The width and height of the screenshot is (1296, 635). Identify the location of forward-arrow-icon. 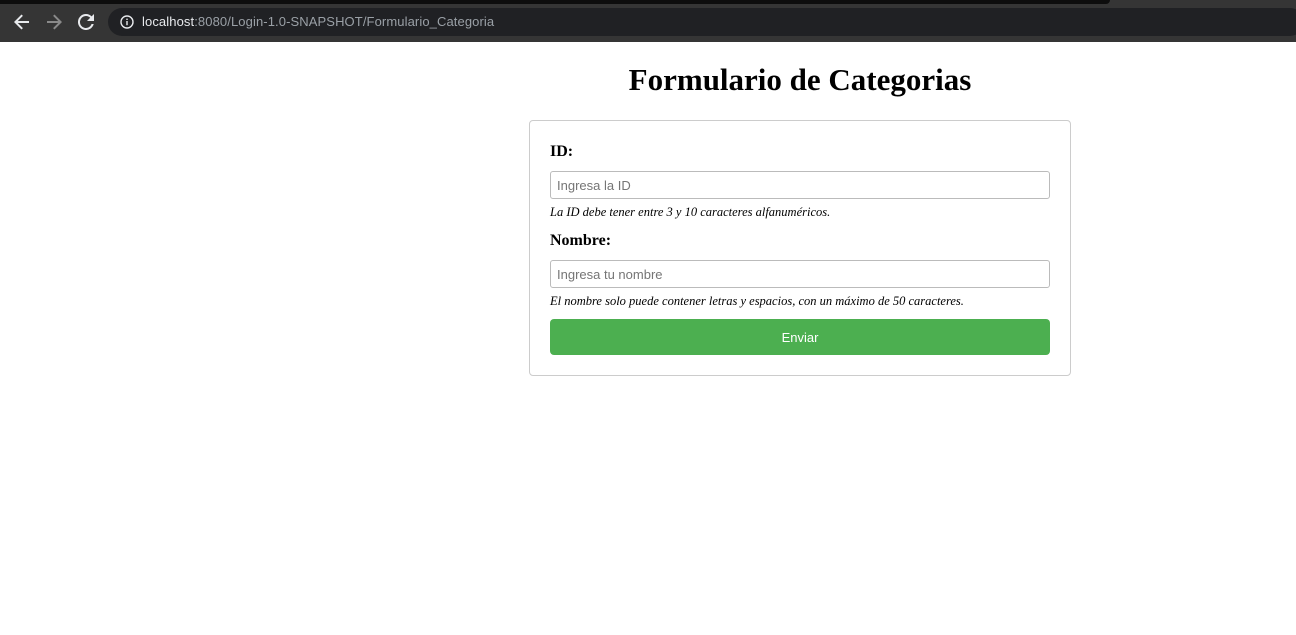
(54, 22).